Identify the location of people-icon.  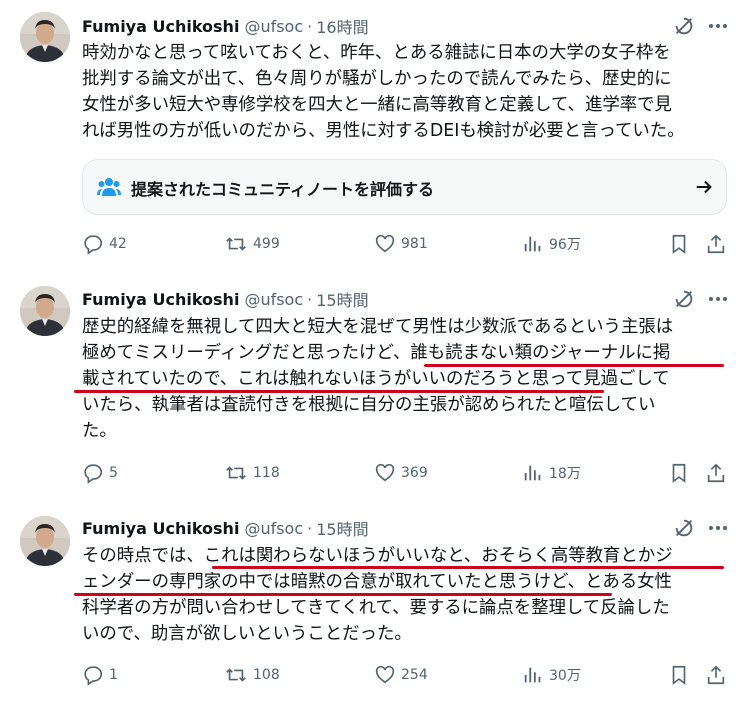
(109, 187).